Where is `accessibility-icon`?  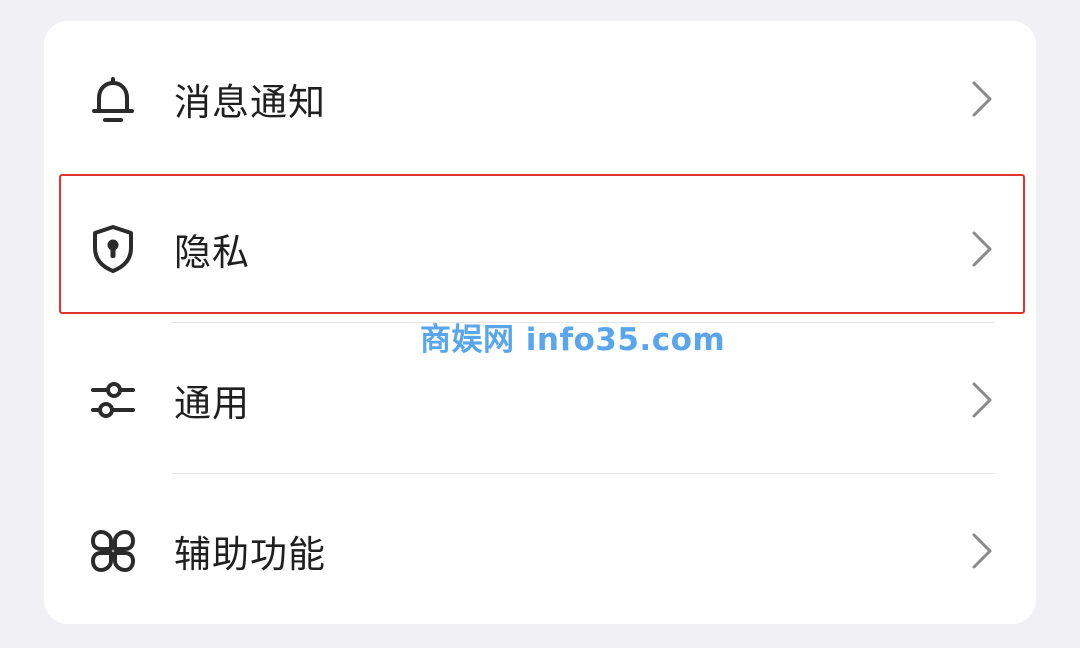 accessibility-icon is located at coordinates (113, 551).